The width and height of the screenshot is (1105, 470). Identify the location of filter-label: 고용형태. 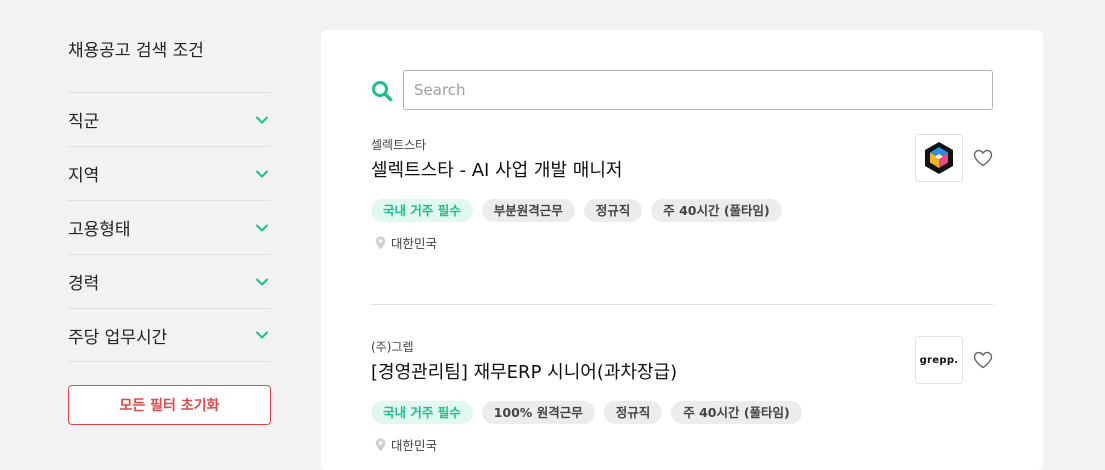
(99, 230).